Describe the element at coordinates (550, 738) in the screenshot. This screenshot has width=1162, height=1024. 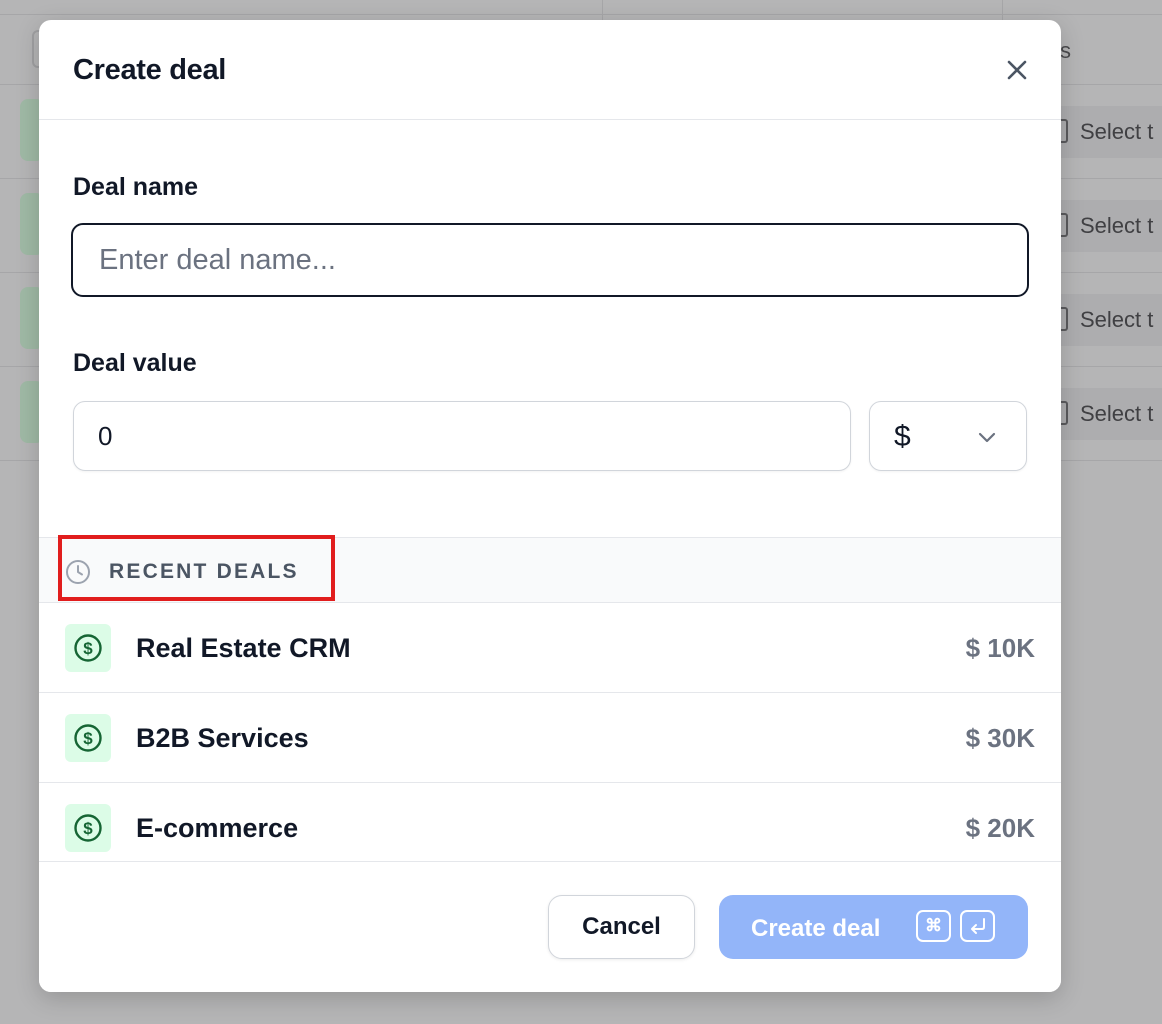
I see `recent-deal-item: $ B2B Services $ 30K` at that location.